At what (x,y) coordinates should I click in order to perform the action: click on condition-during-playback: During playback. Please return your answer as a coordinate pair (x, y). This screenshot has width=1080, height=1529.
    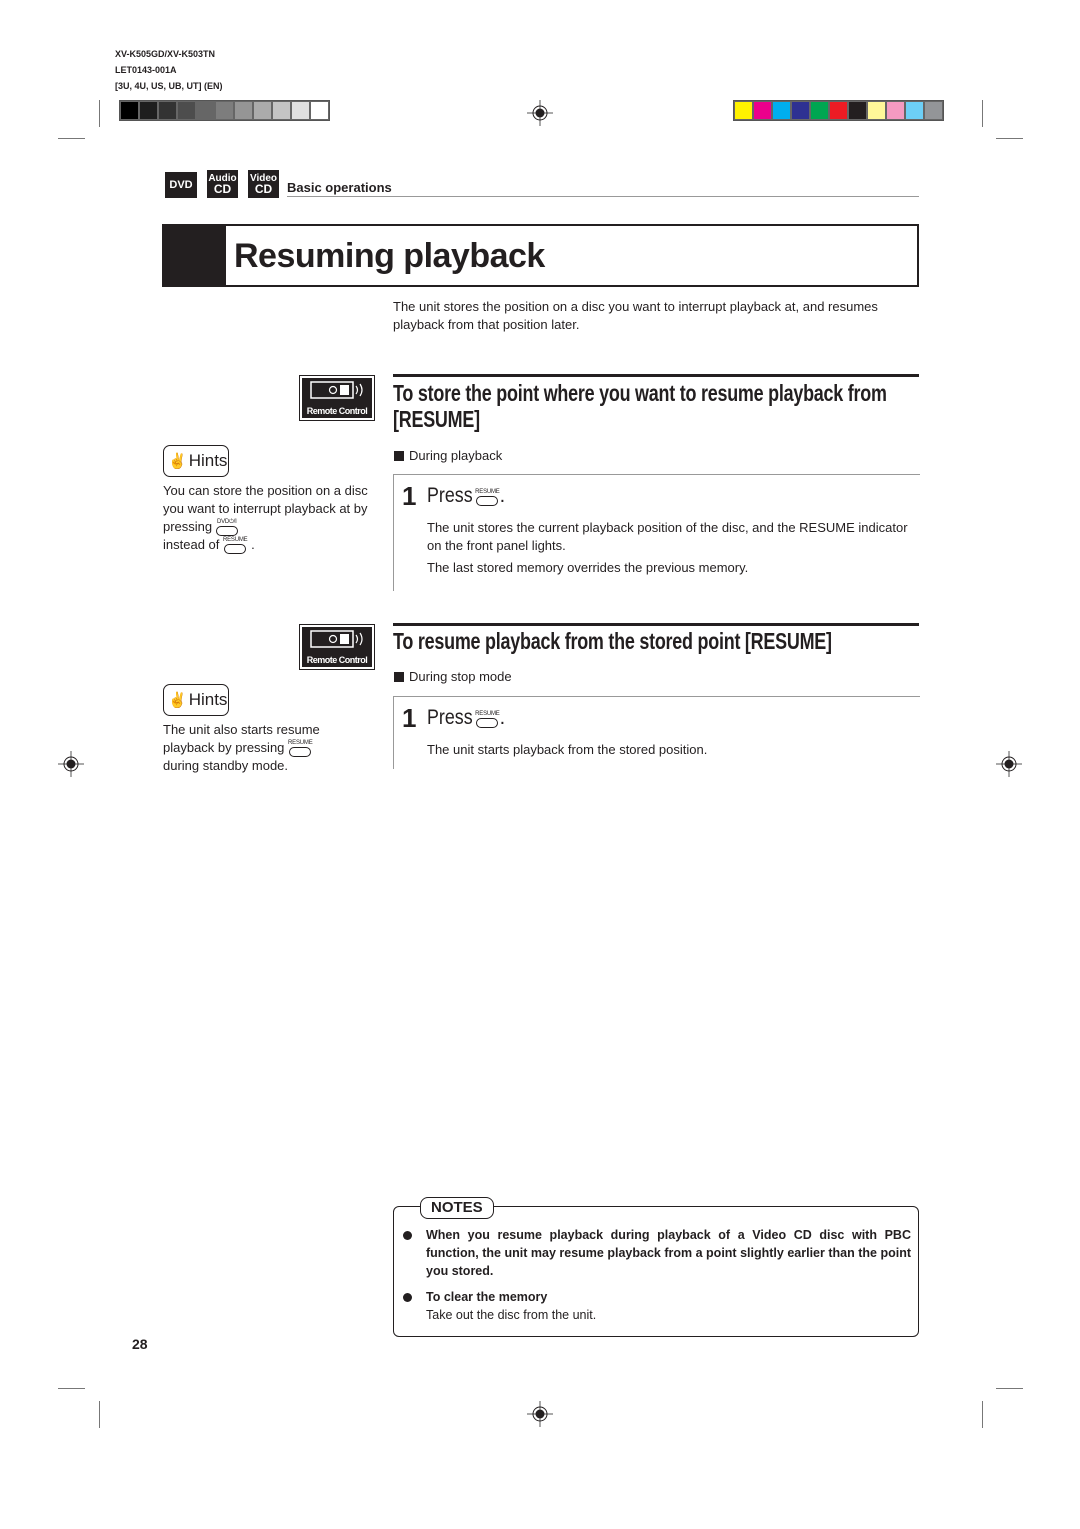
    Looking at the image, I should click on (448, 455).